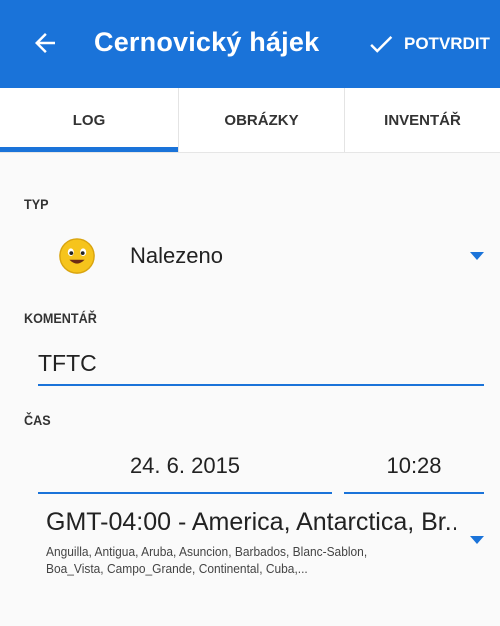  Describe the element at coordinates (176, 255) in the screenshot. I see `type-value: Nalezeno` at that location.